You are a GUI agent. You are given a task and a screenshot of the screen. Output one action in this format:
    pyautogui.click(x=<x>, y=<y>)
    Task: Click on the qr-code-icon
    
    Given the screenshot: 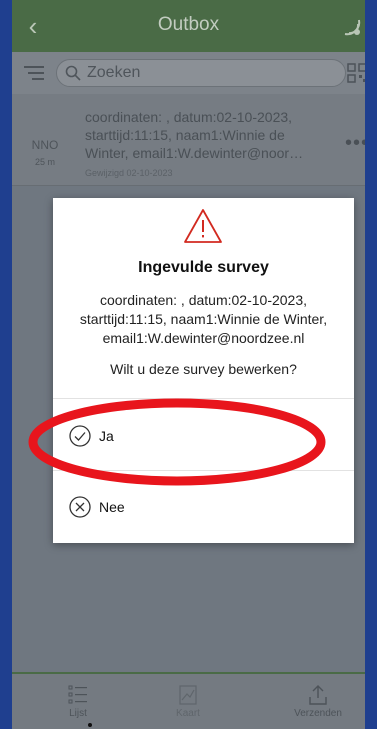 What is the action you would take?
    pyautogui.click(x=356, y=73)
    